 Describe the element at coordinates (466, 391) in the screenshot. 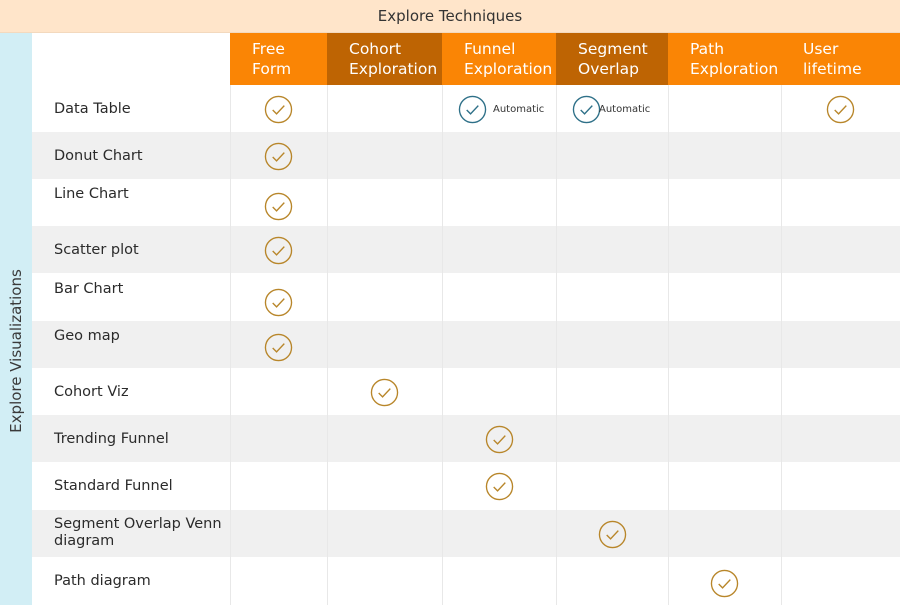

I see `table-row: Cohort Viz` at that location.